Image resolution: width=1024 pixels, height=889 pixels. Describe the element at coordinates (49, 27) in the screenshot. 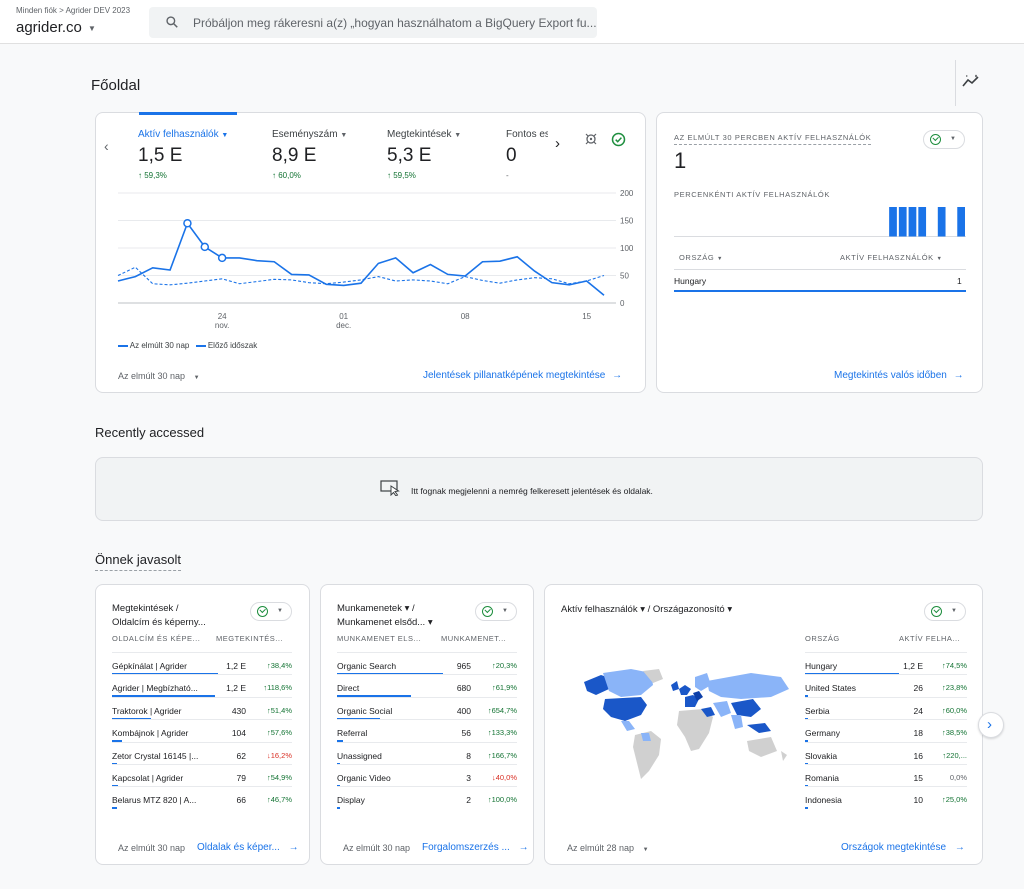

I see `account-selector: agrider.co` at that location.